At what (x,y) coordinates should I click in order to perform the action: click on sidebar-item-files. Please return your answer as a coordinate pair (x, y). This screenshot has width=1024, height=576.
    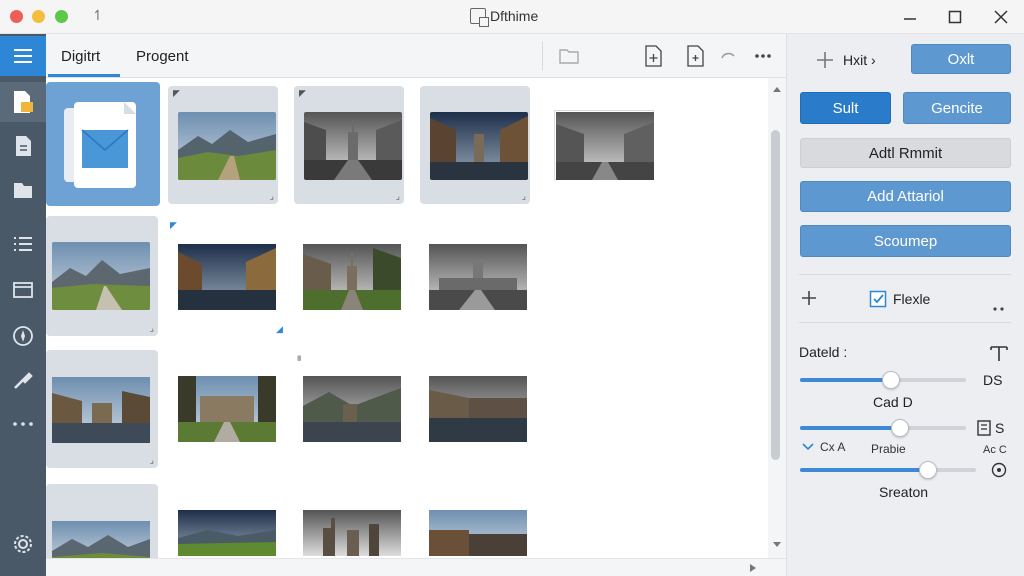
    Looking at the image, I should click on (23, 102).